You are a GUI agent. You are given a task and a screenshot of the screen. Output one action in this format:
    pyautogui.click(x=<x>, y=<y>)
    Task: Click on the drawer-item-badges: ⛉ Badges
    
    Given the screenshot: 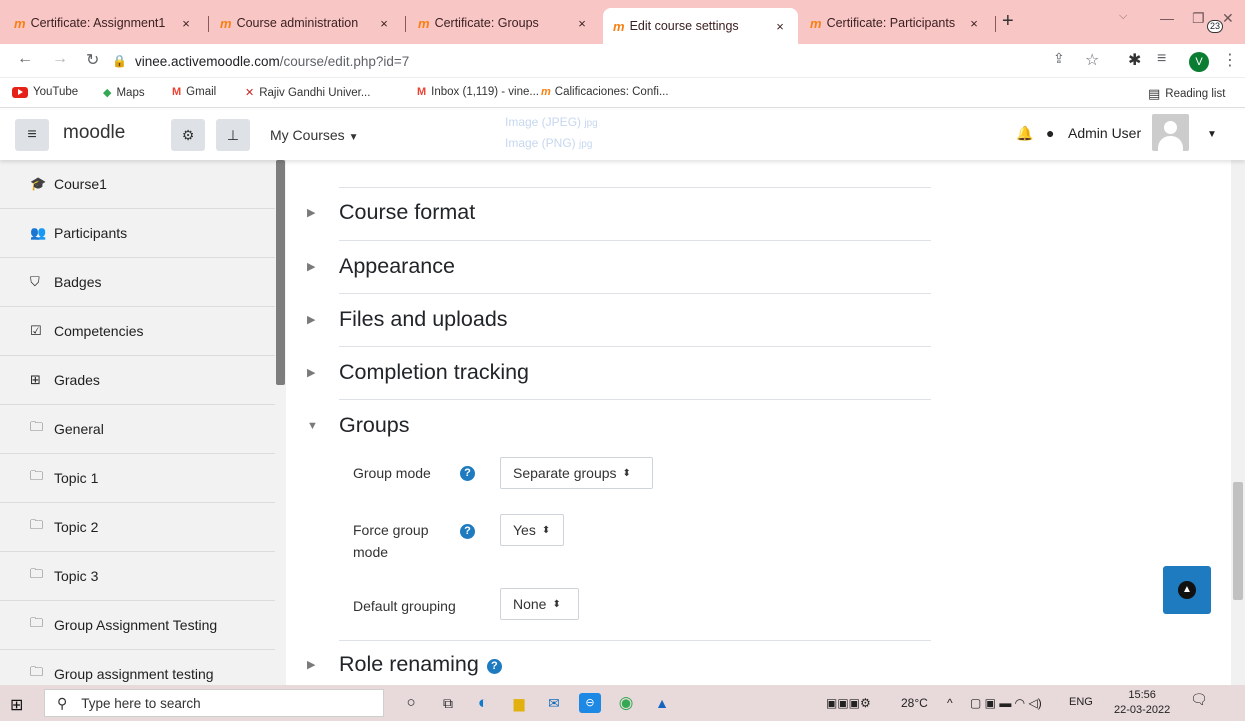 What is the action you would take?
    pyautogui.click(x=137, y=282)
    